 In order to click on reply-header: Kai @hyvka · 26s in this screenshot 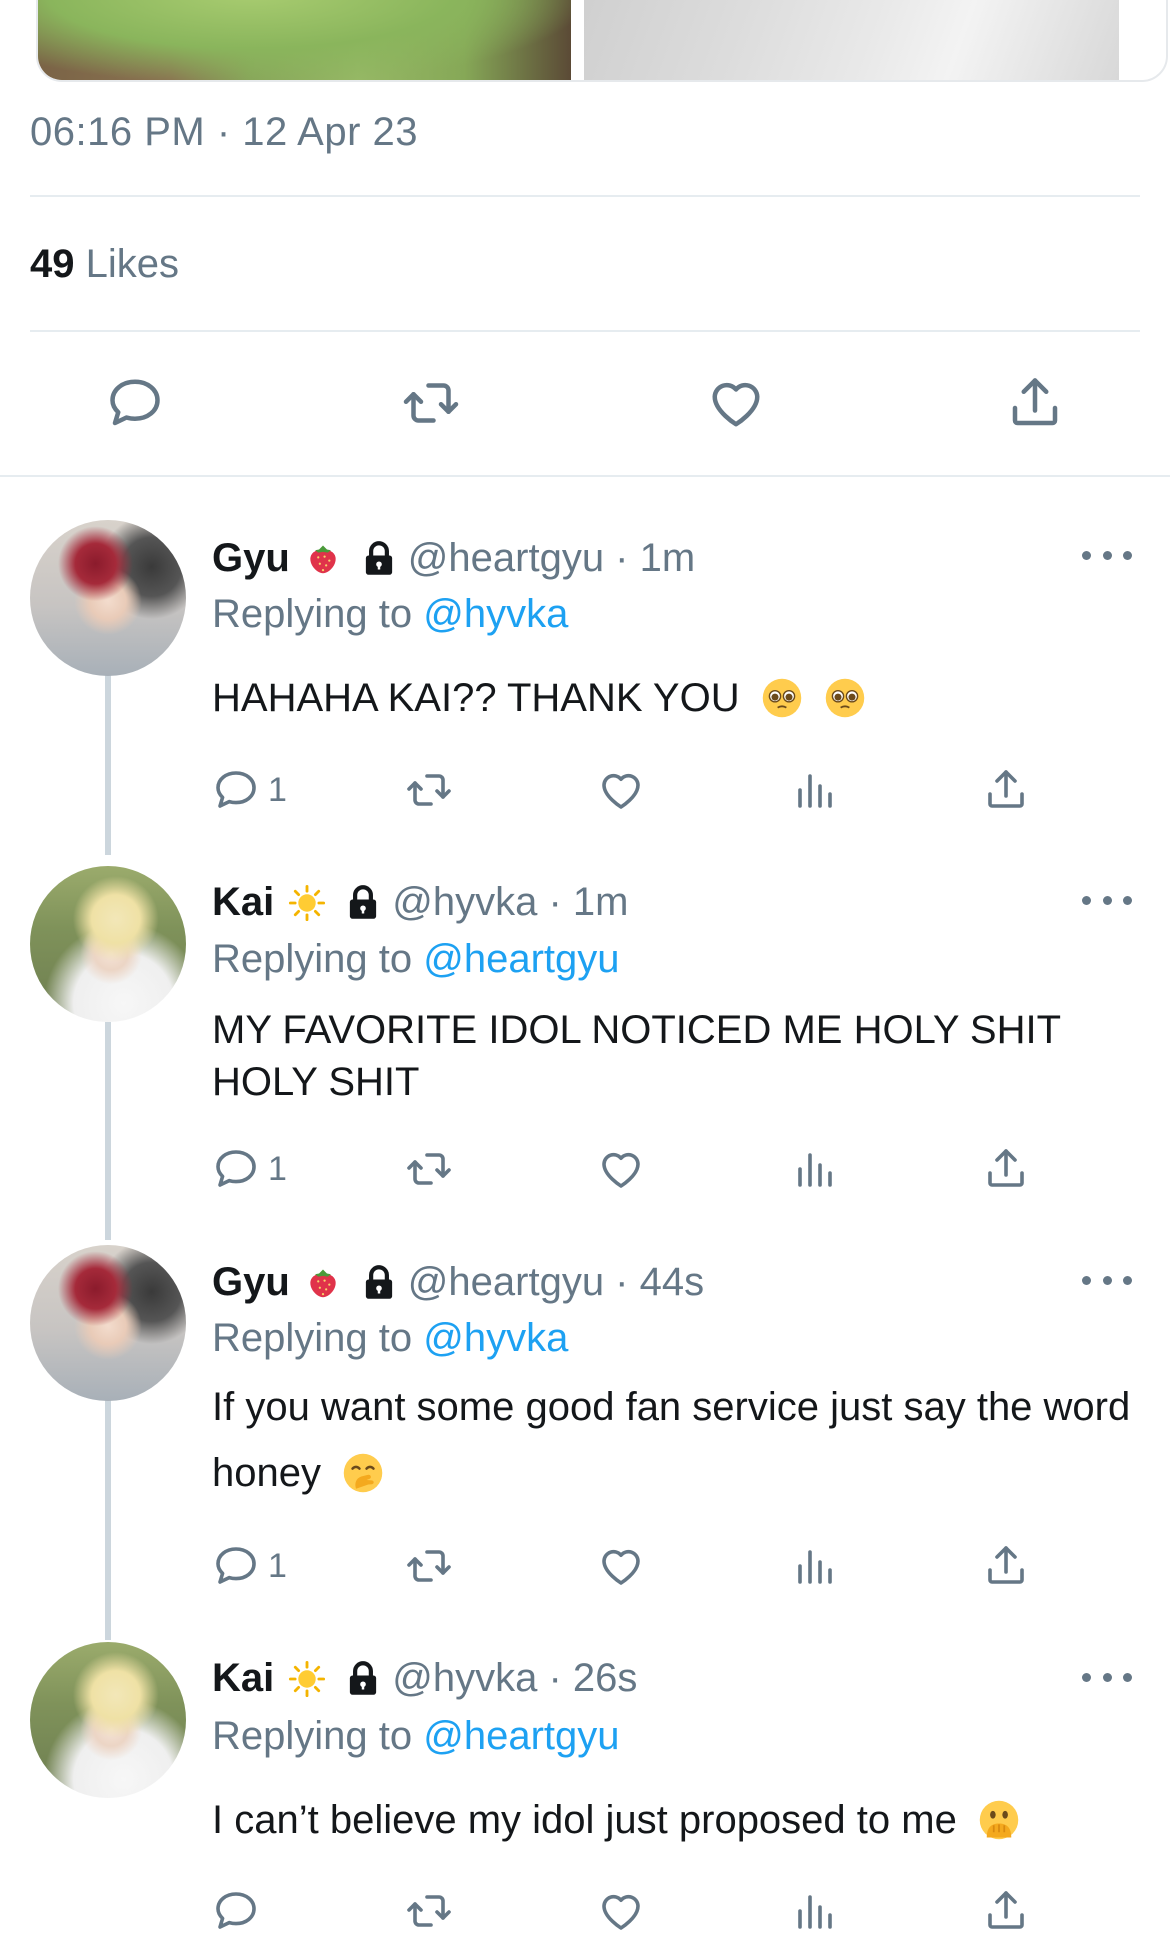, I will do `click(424, 1678)`.